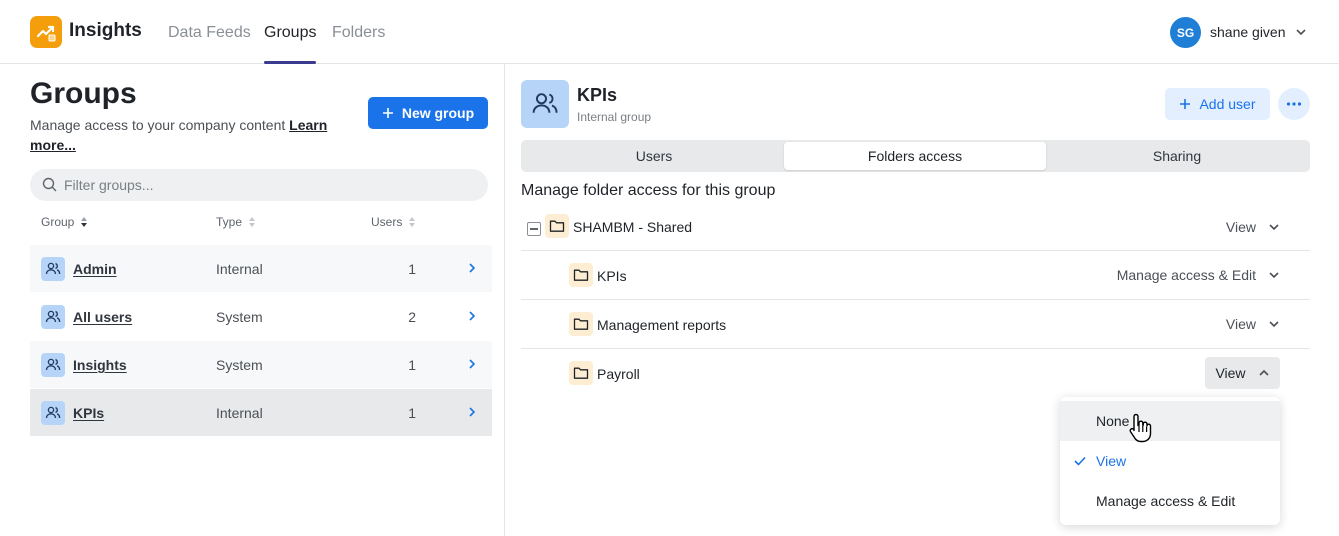 The width and height of the screenshot is (1339, 536). Describe the element at coordinates (612, 276) in the screenshot. I see `folder-name: KPIs` at that location.